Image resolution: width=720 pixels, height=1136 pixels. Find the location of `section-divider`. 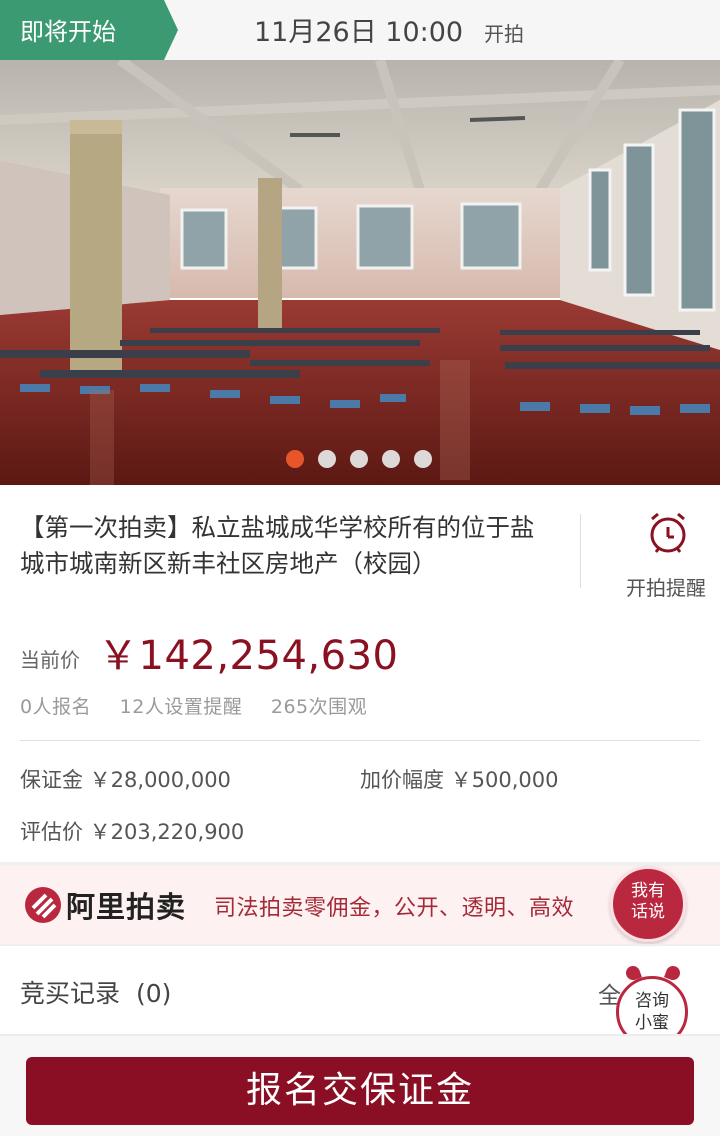

section-divider is located at coordinates (360, 740).